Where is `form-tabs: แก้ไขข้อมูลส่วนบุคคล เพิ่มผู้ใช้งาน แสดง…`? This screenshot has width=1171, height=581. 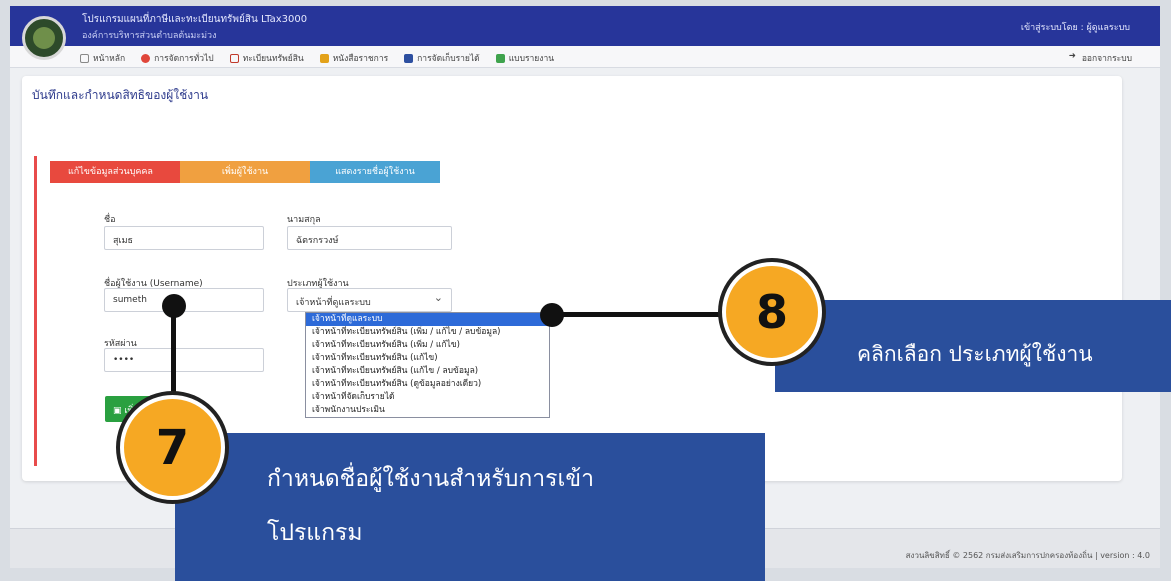 form-tabs: แก้ไขข้อมูลส่วนบุคคล เพิ่มผู้ใช้งาน แสดง… is located at coordinates (245, 172).